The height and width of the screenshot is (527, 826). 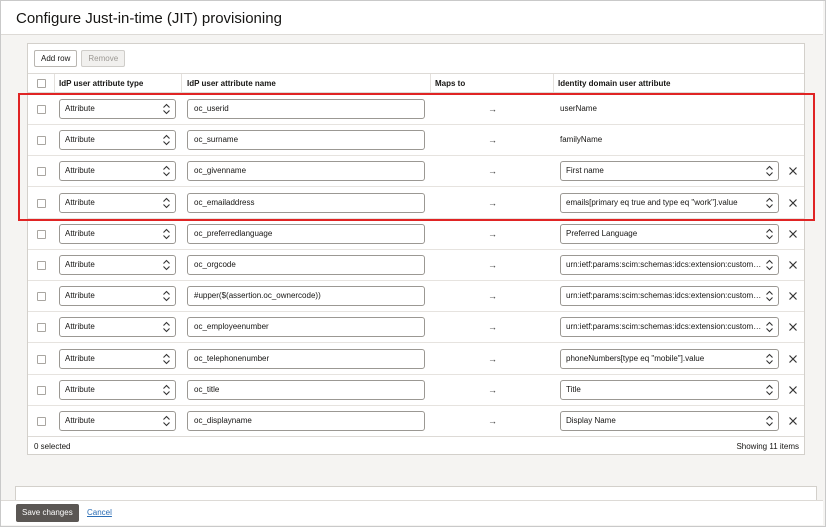 What do you see at coordinates (306, 233) in the screenshot?
I see `attribute-name-input: oc_preferredlanguage` at bounding box center [306, 233].